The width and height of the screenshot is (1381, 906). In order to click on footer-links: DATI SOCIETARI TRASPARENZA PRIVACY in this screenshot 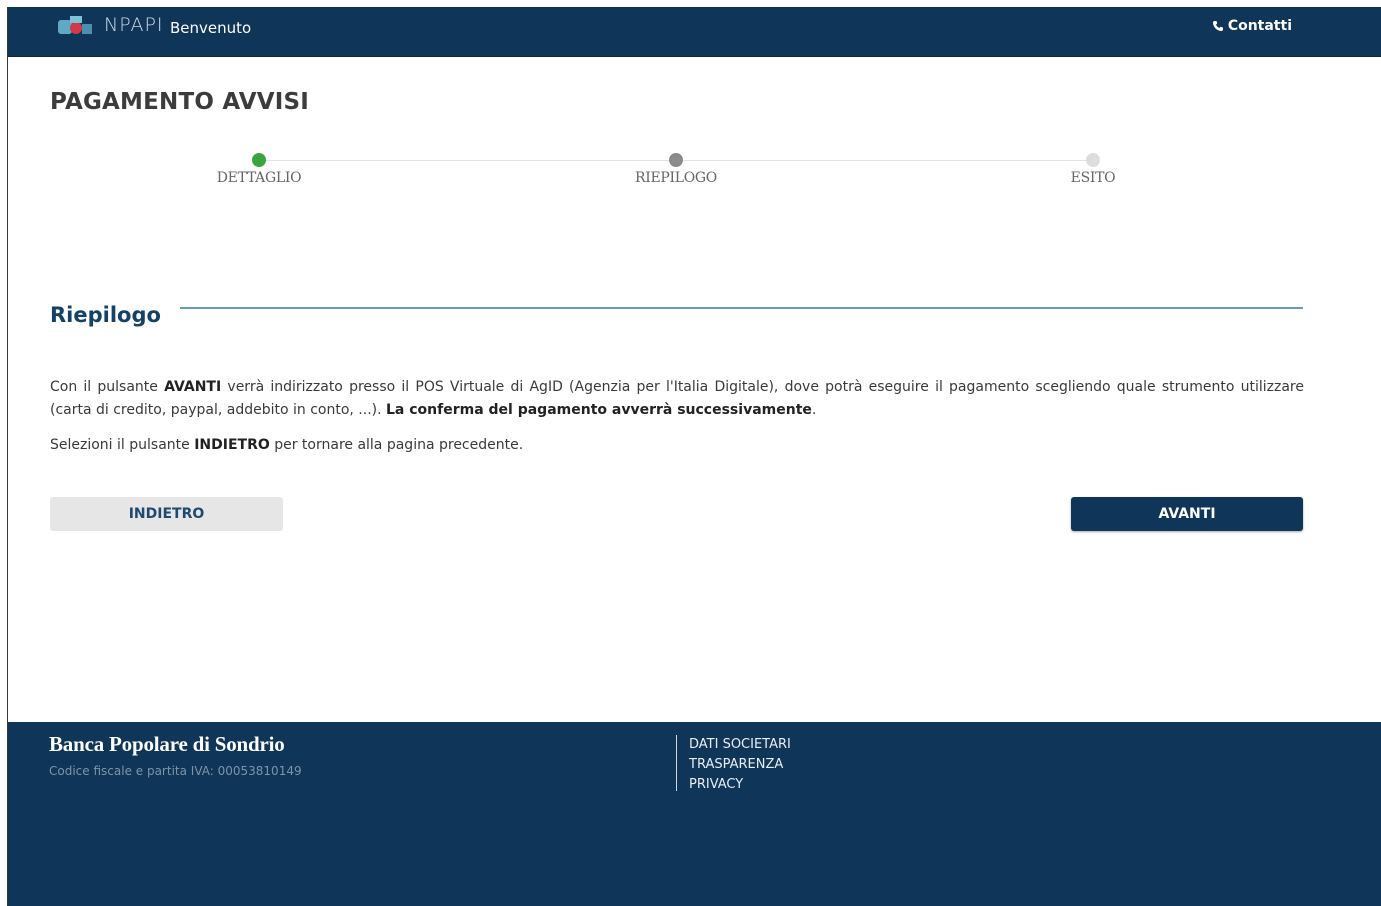, I will do `click(740, 765)`.